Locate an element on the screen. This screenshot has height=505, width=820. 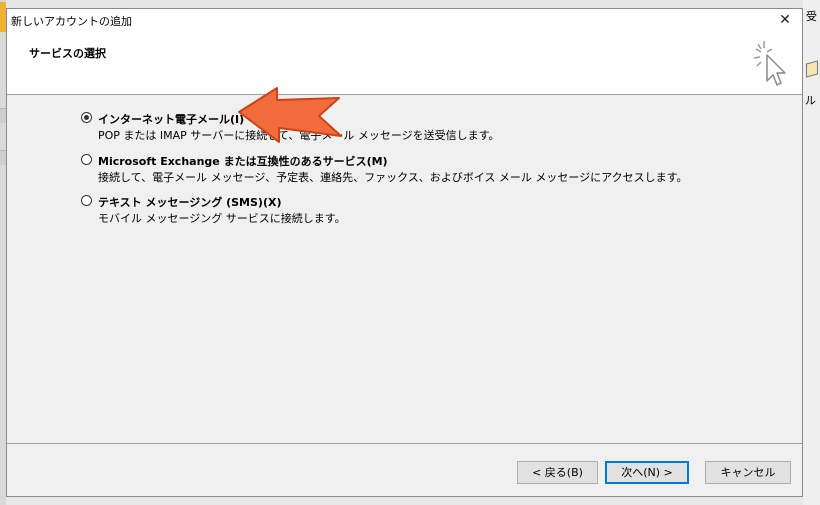
option-description: モバイル メッセージング サービスに接続します。 is located at coordinates (222, 218).